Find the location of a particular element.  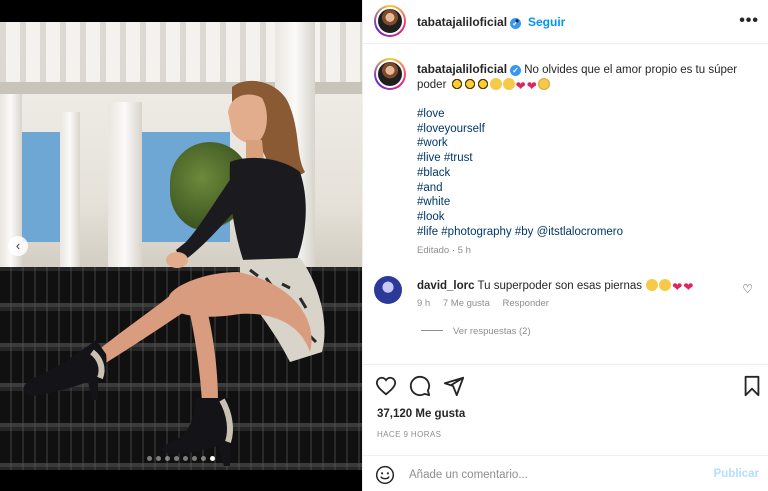

hashtag-line: #life #photography #by @itstlalocromero is located at coordinates (582, 232).